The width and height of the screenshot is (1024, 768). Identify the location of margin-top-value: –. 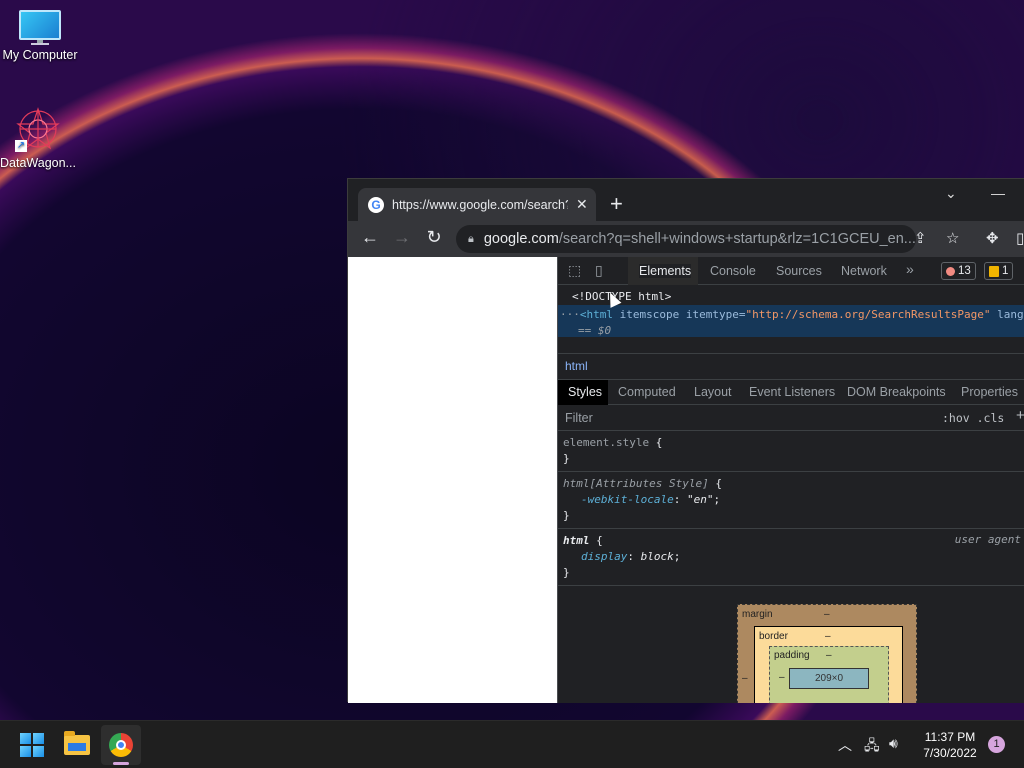
(827, 614).